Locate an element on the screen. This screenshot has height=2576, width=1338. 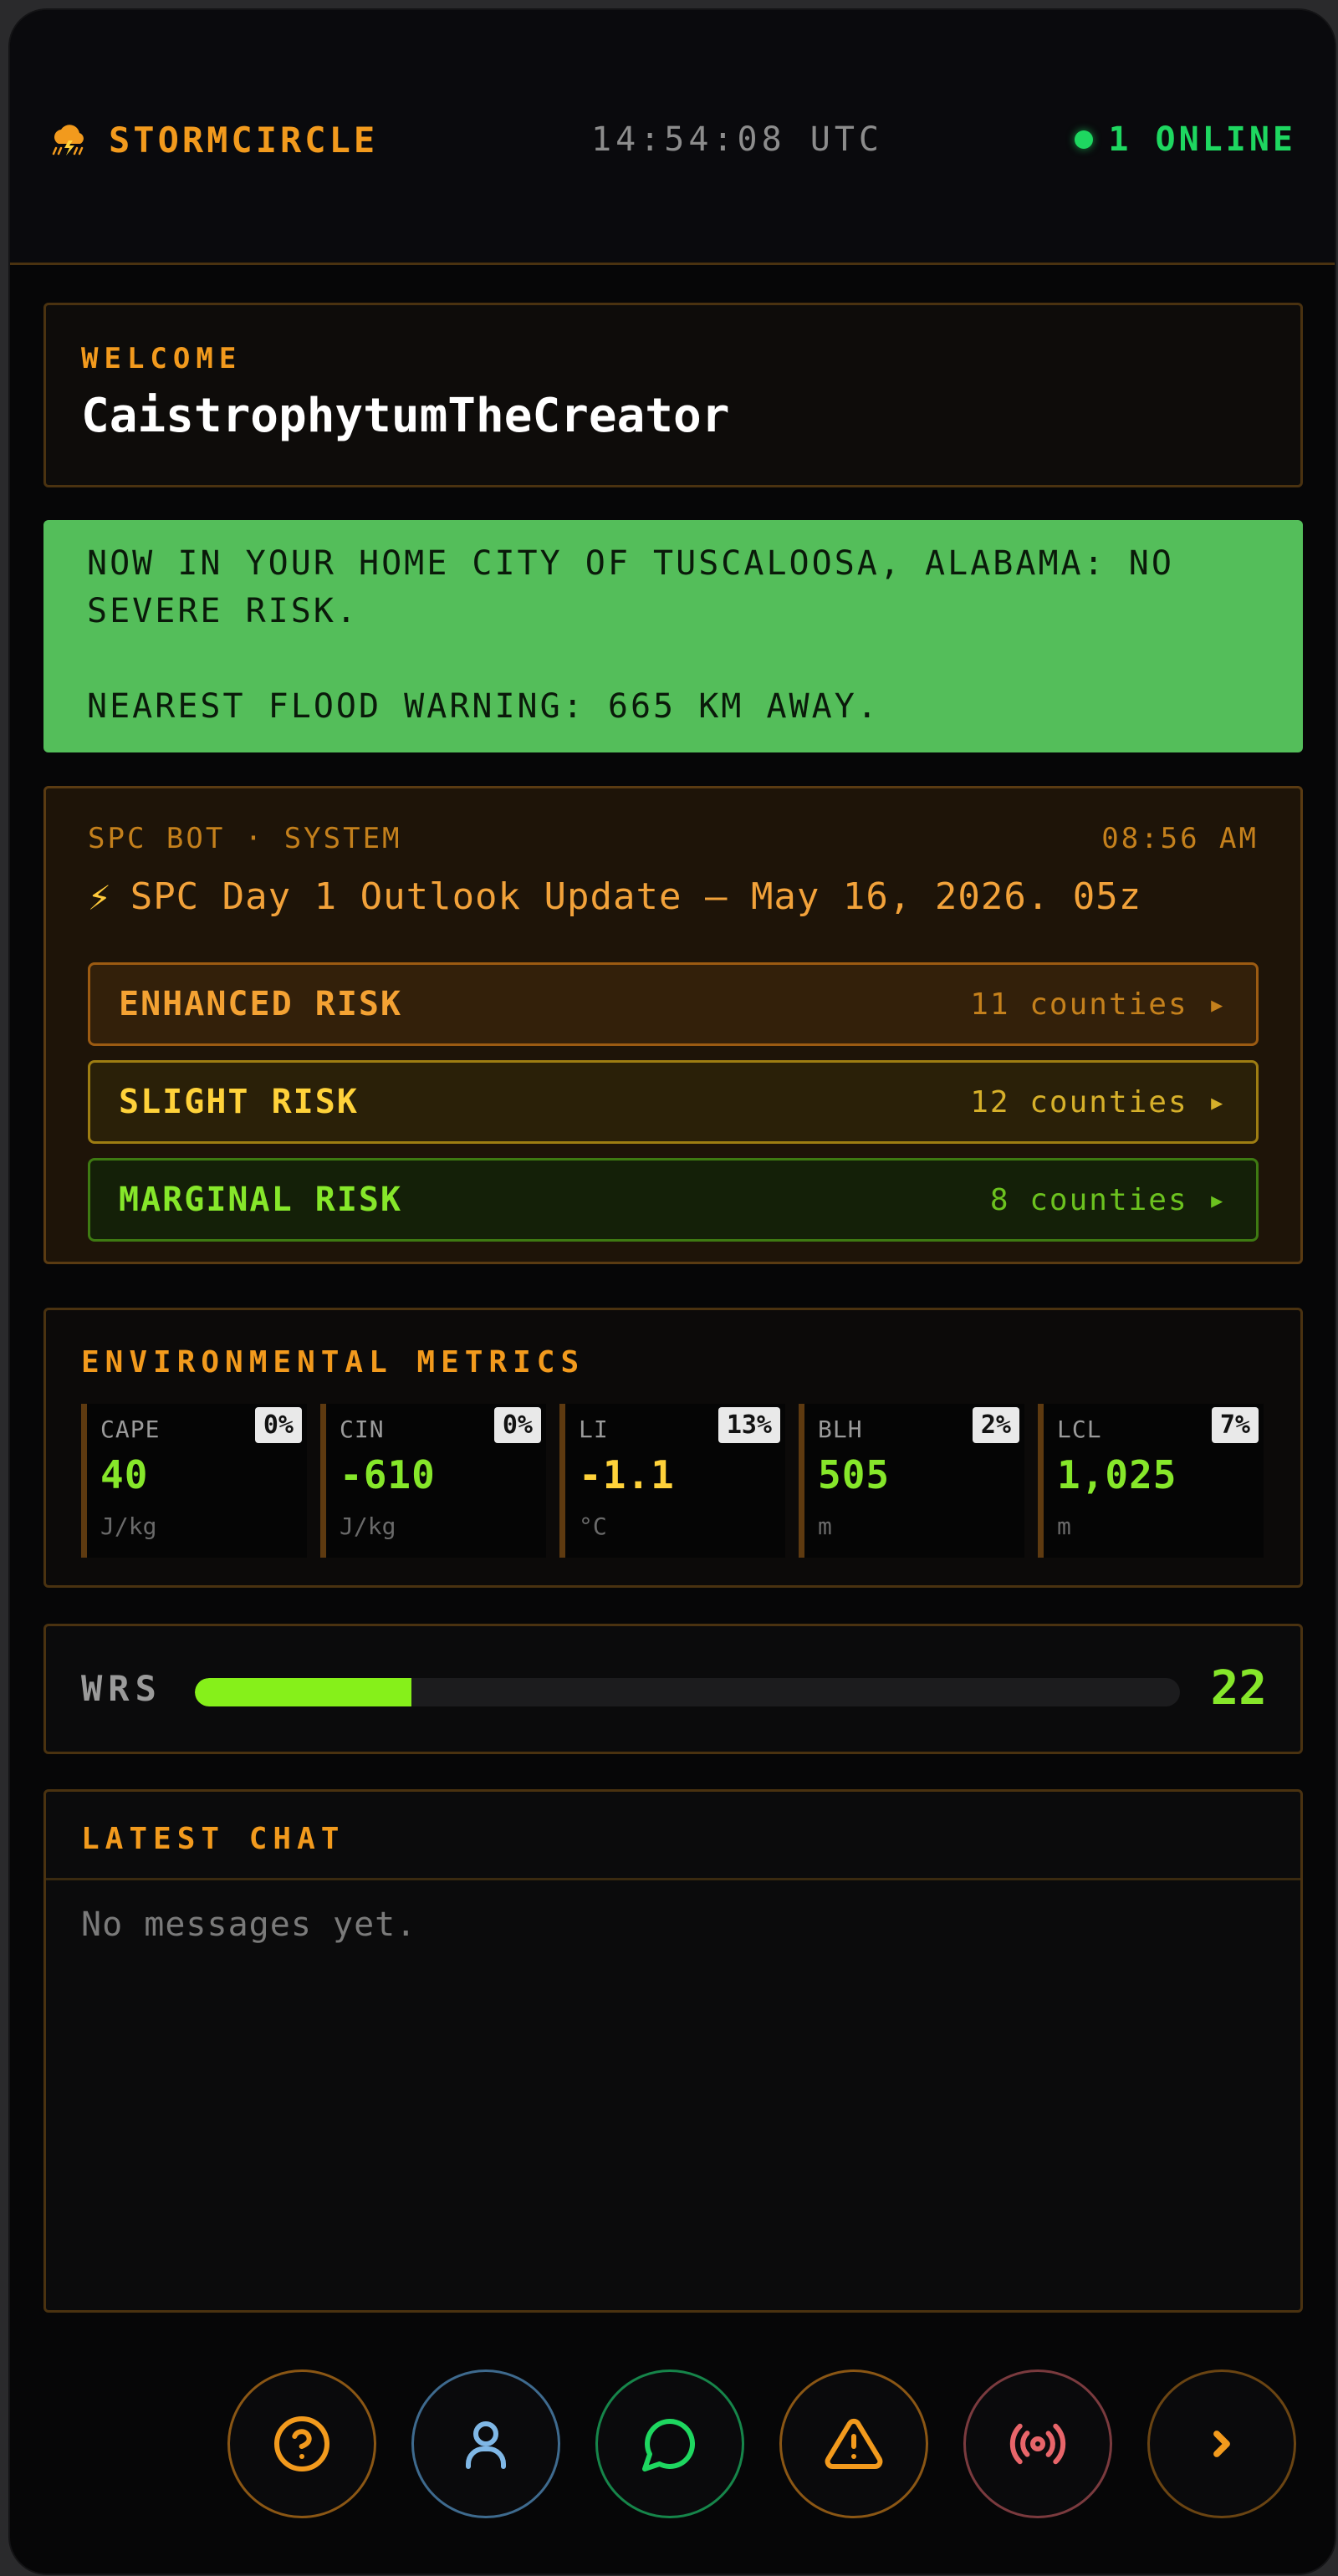
wrs-card: WRS 22 is located at coordinates (673, 1689).